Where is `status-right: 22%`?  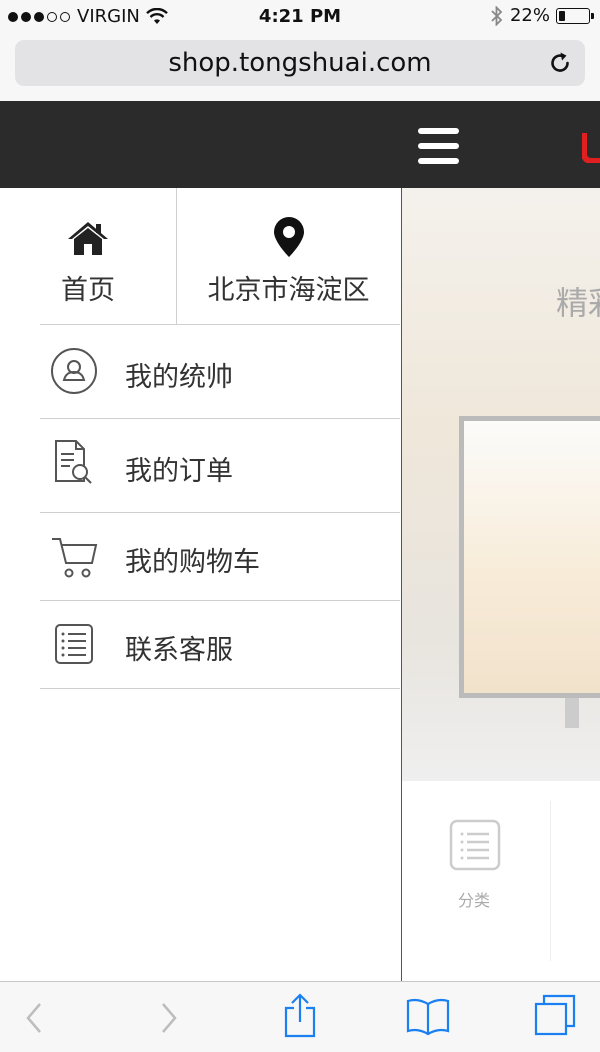 status-right: 22% is located at coordinates (542, 15).